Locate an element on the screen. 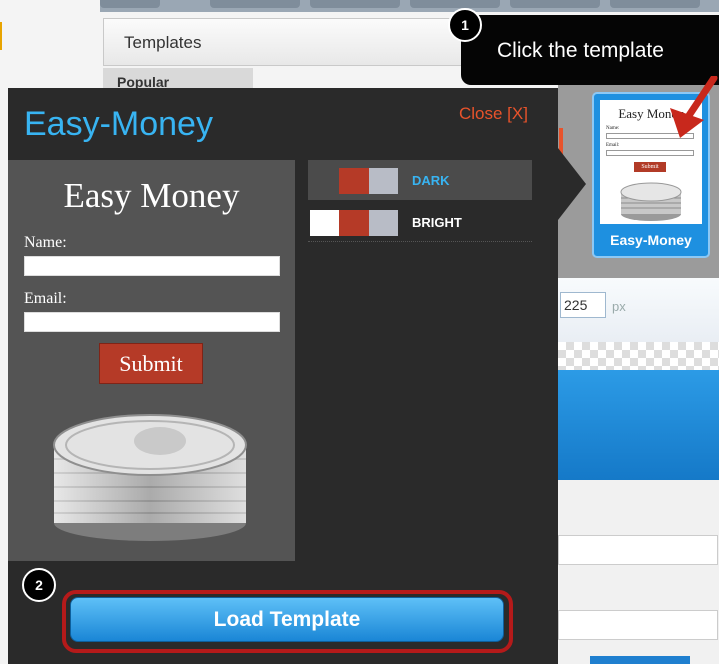 The width and height of the screenshot is (719, 664). preview-name-field is located at coordinates (152, 266).